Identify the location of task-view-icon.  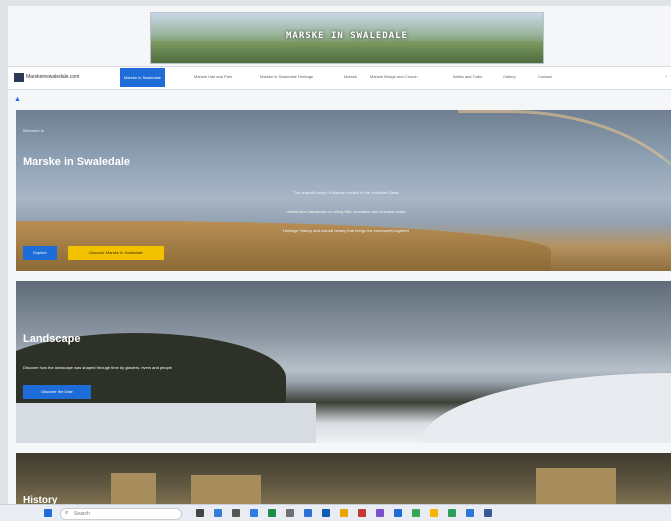
(200, 513).